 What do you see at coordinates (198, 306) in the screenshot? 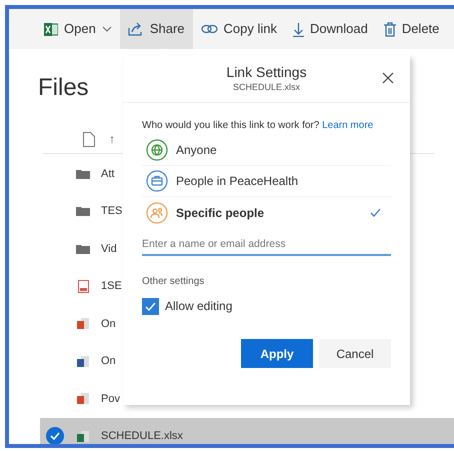
I see `checkbox-label: Allow editing` at bounding box center [198, 306].